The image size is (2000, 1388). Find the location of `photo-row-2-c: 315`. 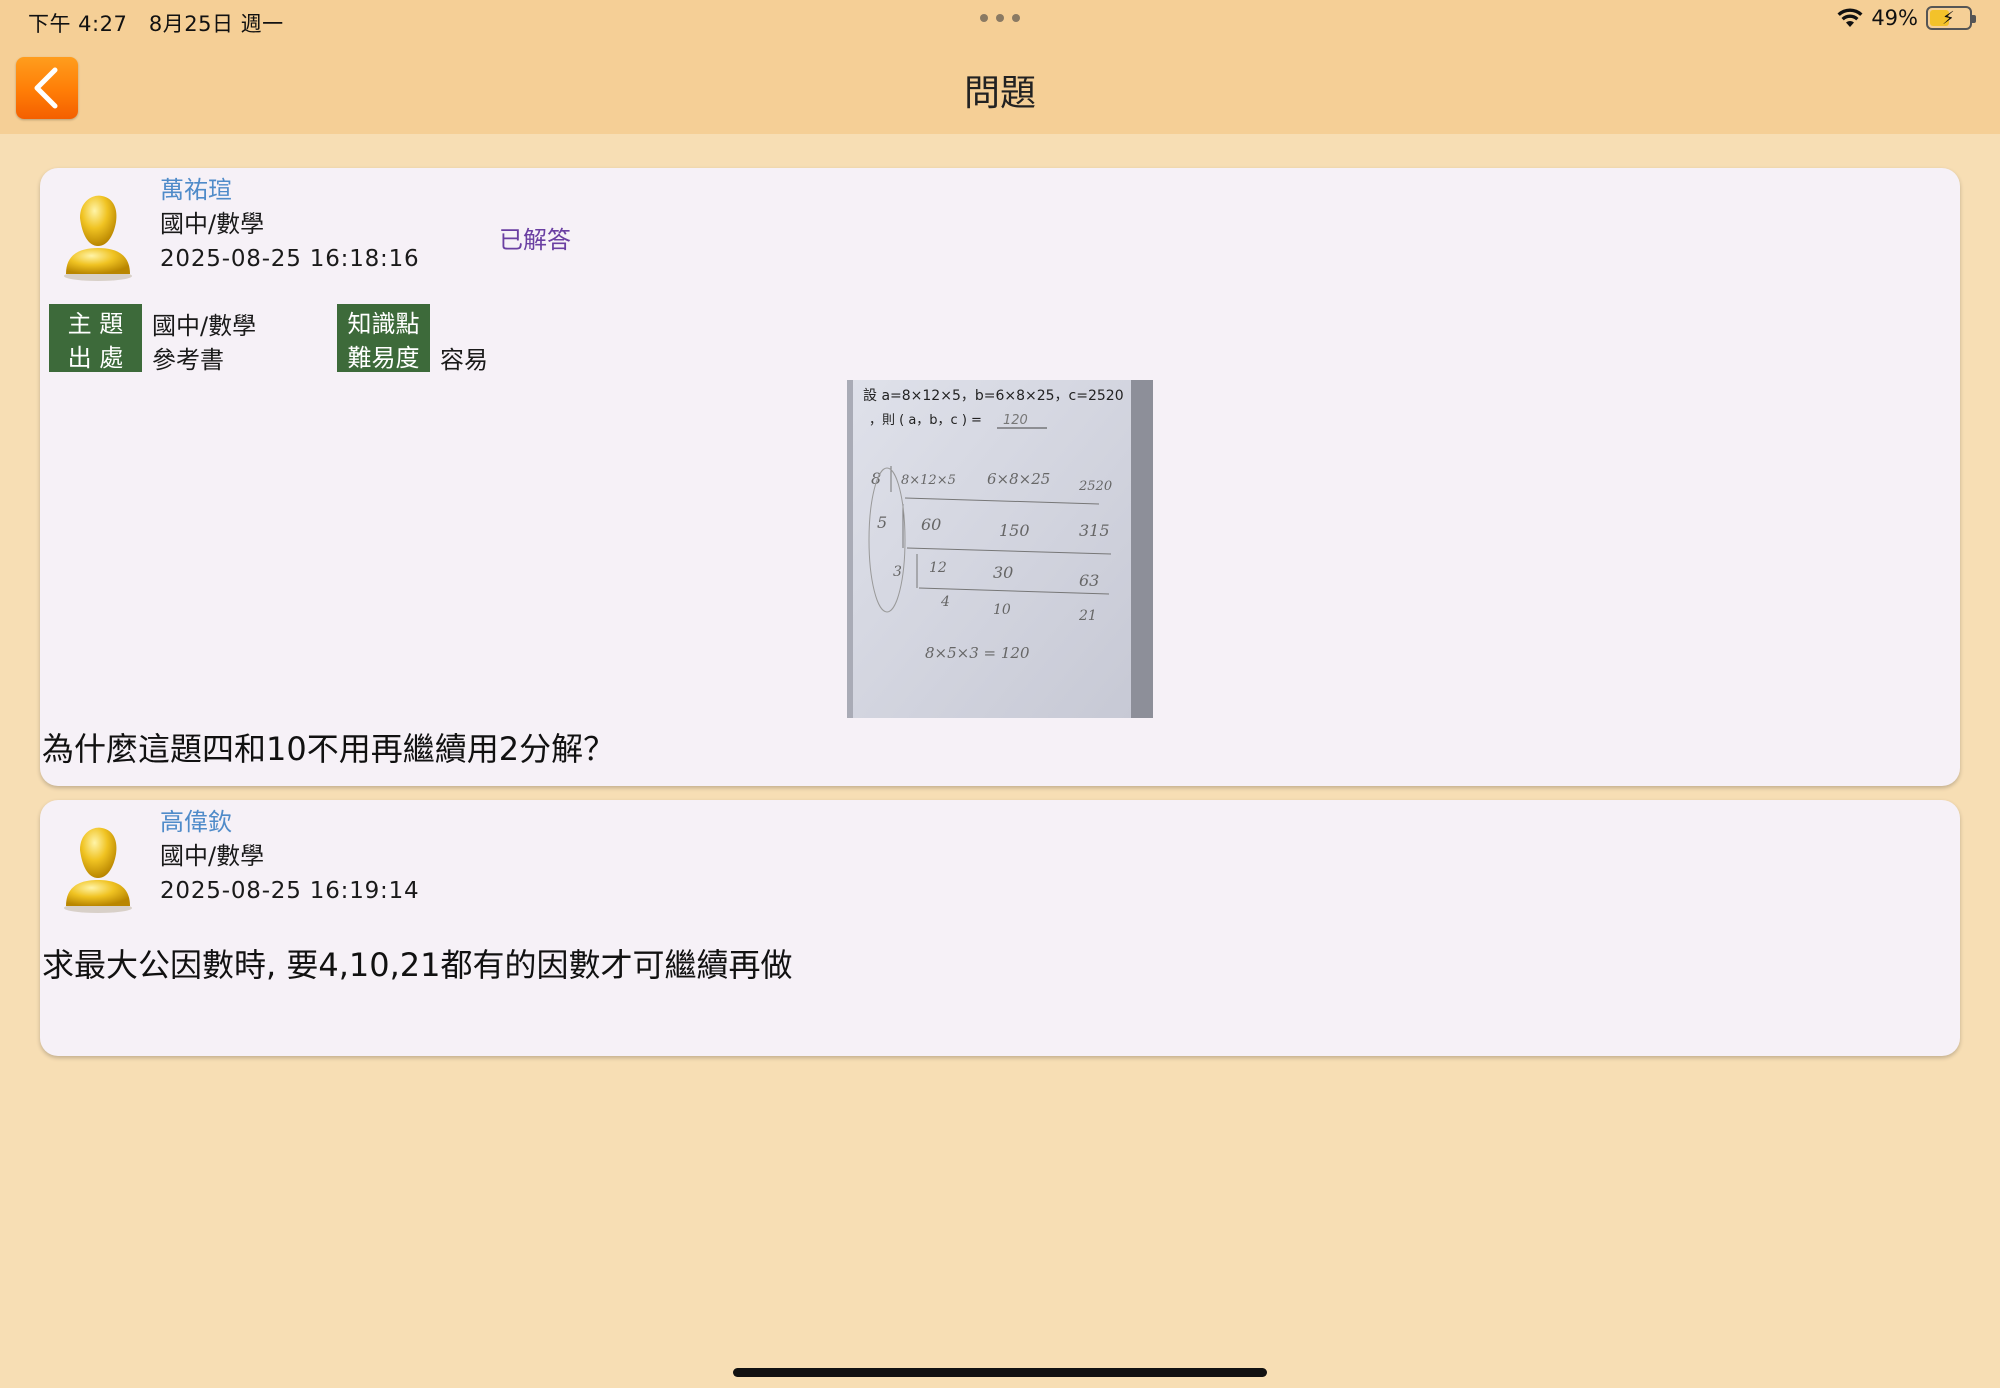

photo-row-2-c: 315 is located at coordinates (1094, 530).